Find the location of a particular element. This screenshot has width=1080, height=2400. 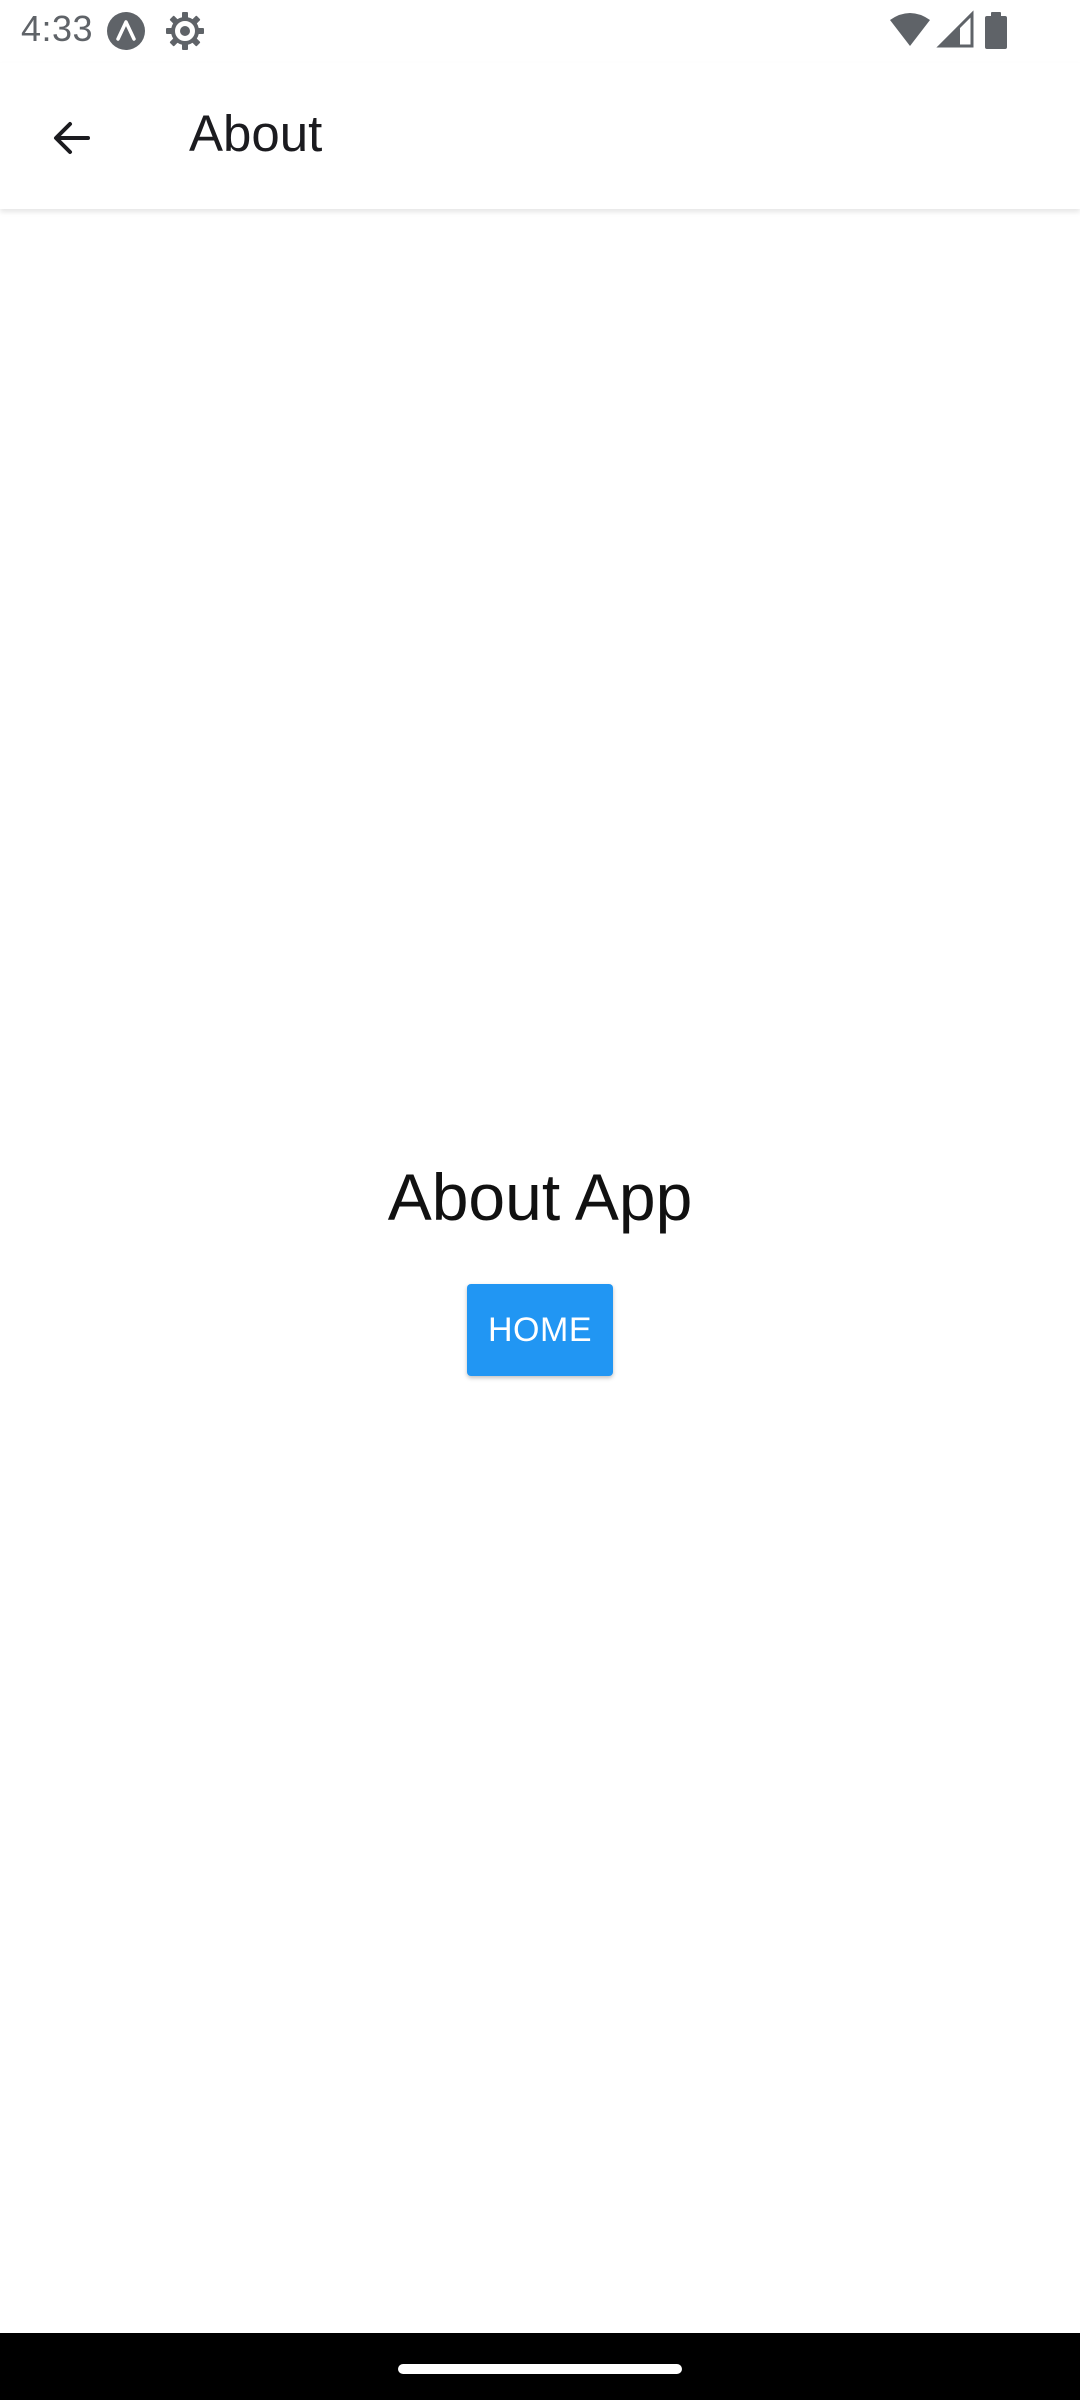

wifi-icon is located at coordinates (910, 31).